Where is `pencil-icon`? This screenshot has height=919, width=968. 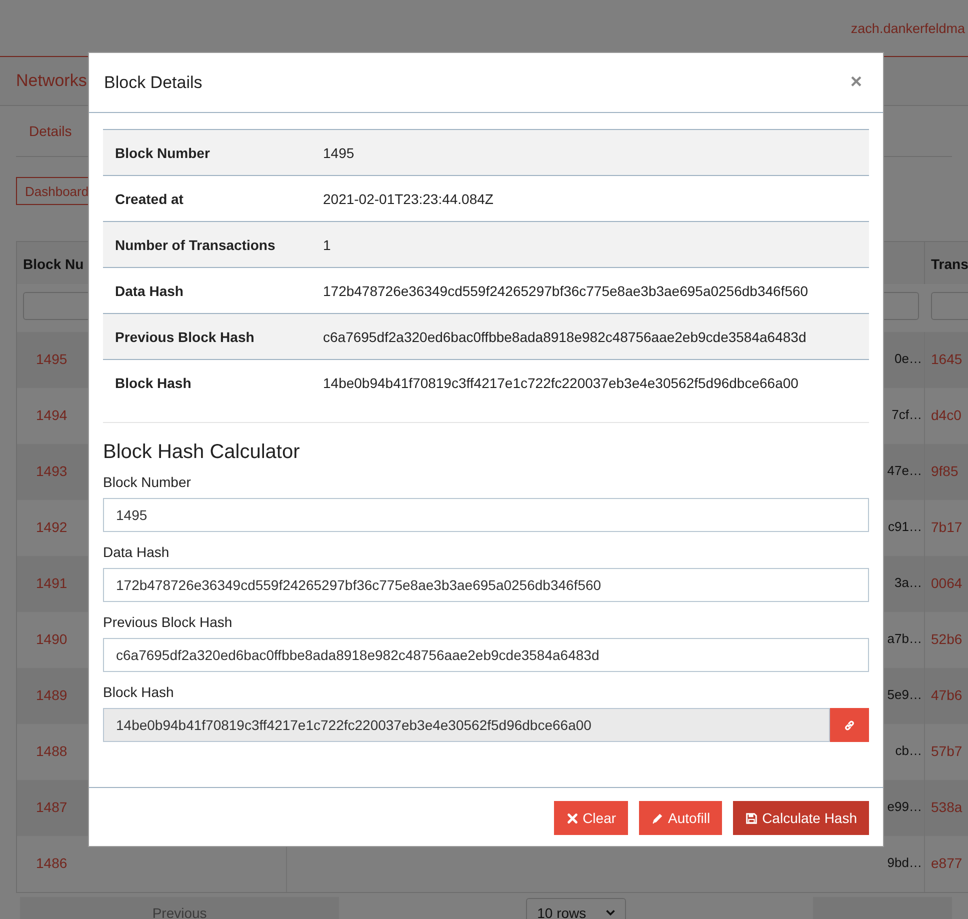 pencil-icon is located at coordinates (657, 818).